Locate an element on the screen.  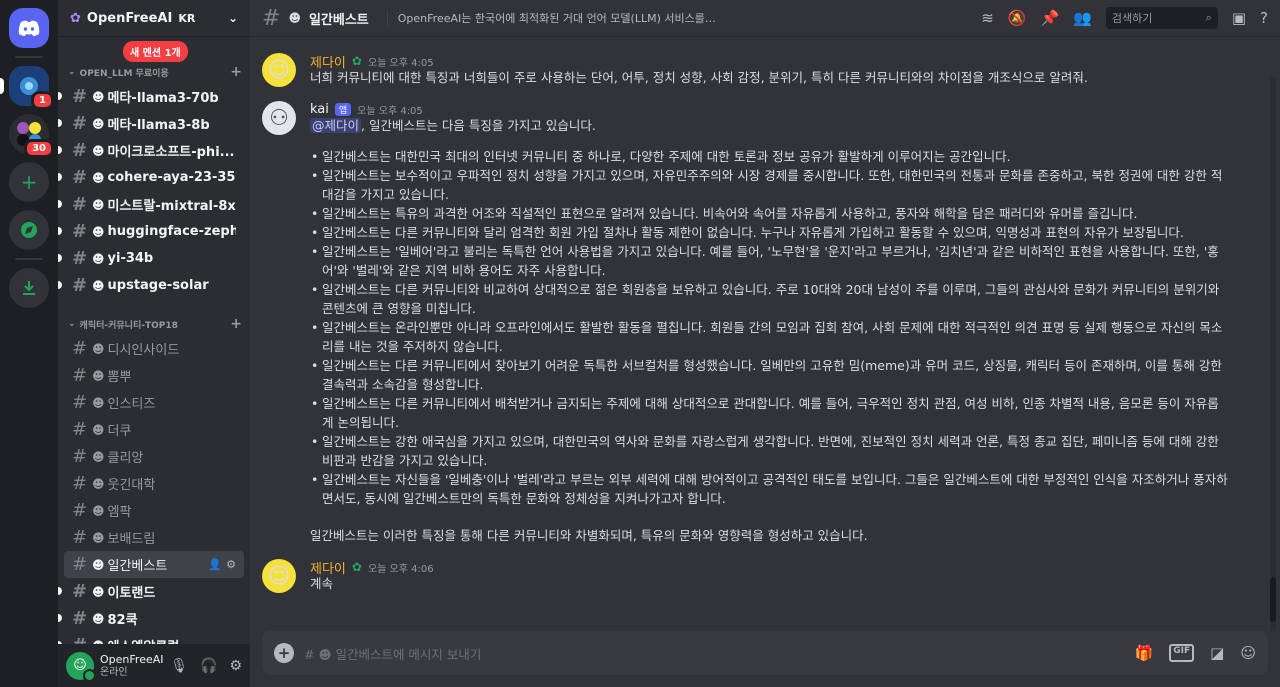
guild-header: ✿ OpenFreeAI KR ⌄ is located at coordinates (154, 18).